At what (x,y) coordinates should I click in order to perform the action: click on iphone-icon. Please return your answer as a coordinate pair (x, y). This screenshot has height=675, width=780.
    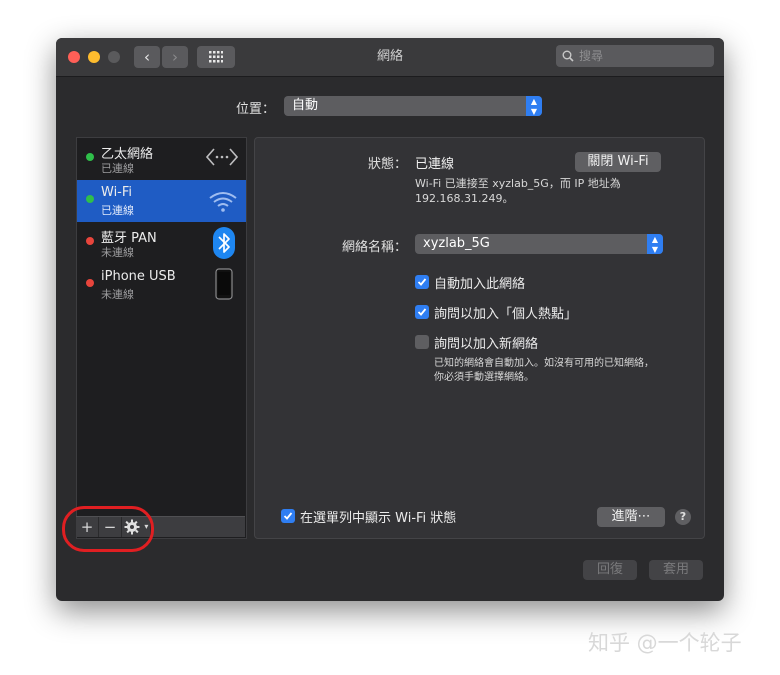
    Looking at the image, I should click on (224, 284).